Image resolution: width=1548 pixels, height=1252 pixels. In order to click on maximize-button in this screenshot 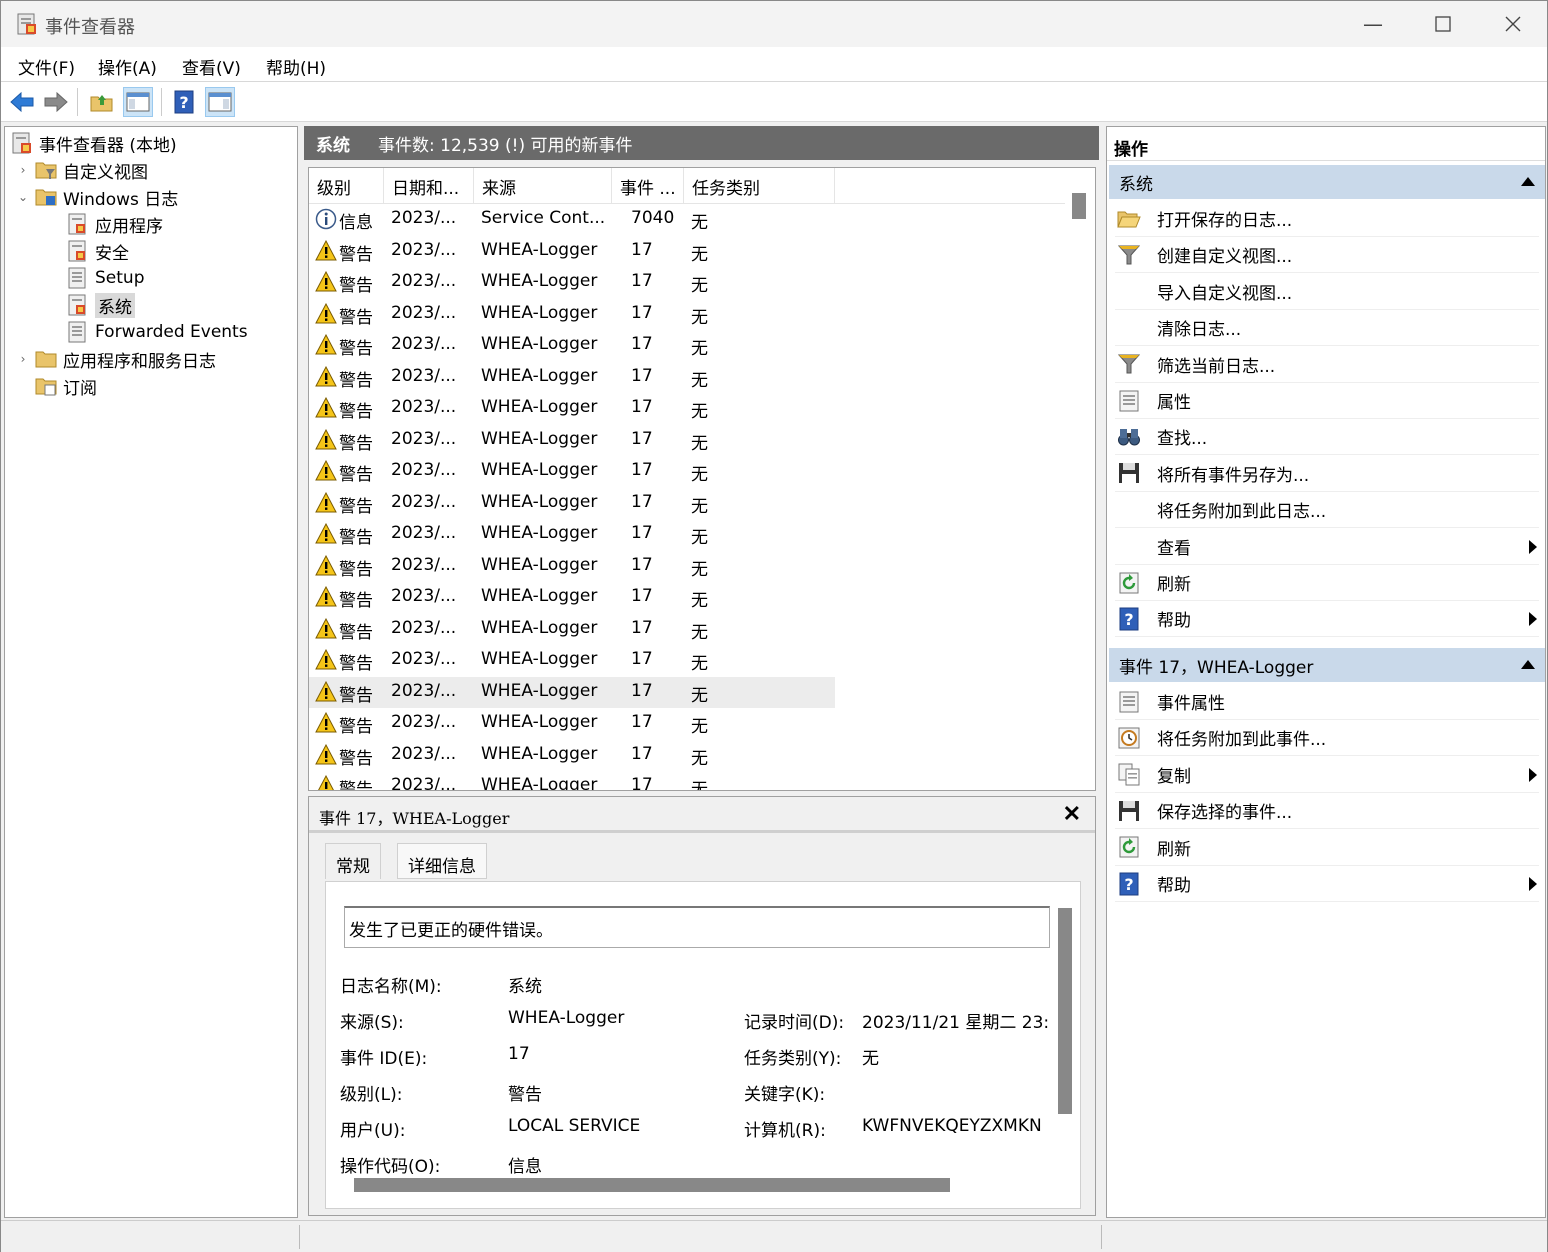, I will do `click(1443, 24)`.